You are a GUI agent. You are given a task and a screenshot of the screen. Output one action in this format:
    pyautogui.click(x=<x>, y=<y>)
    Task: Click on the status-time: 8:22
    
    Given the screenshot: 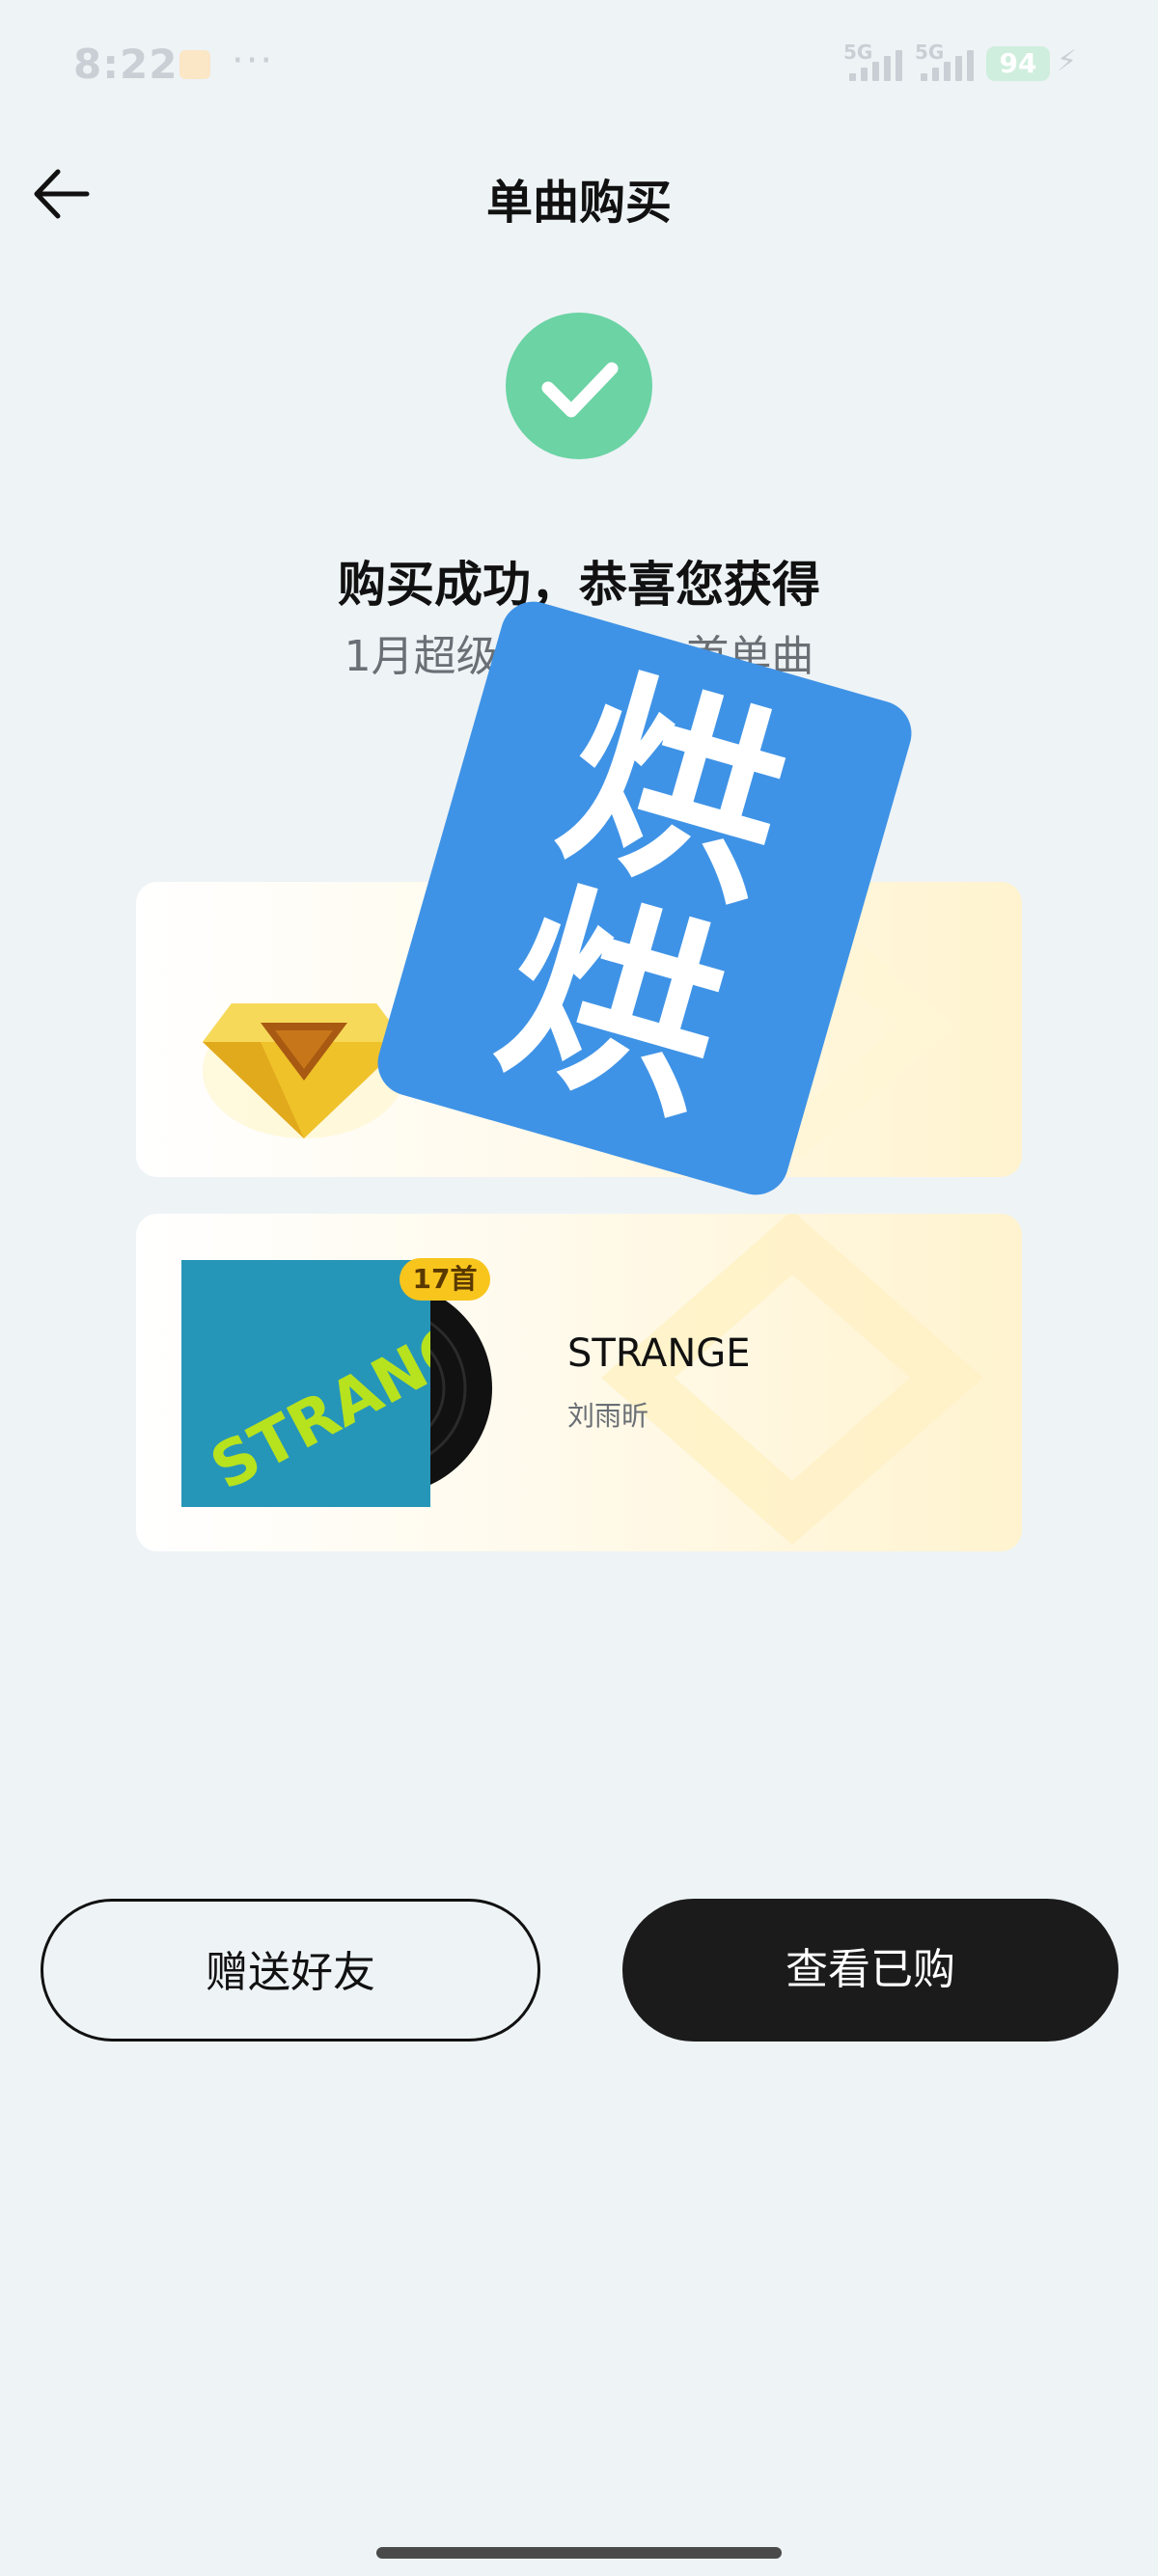 What is the action you would take?
    pyautogui.click(x=126, y=64)
    